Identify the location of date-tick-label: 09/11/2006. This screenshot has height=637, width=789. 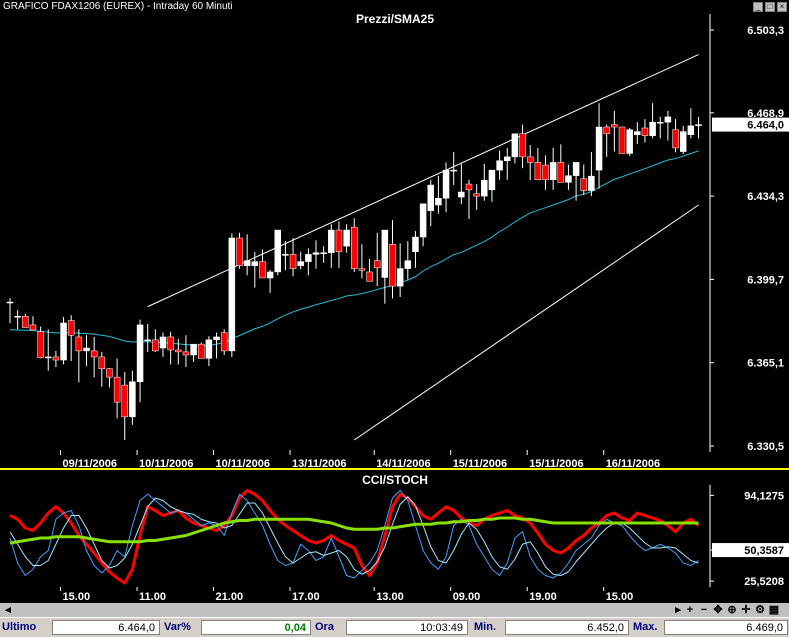
(90, 464).